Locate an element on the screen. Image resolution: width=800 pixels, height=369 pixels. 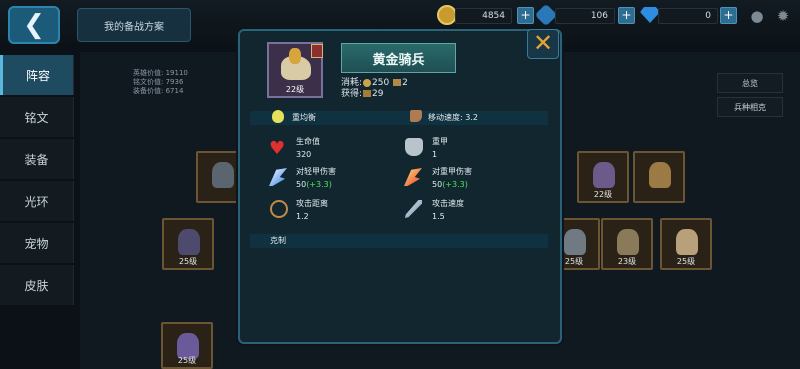
sidebar-item-equipment: 装备 is located at coordinates (37, 159).